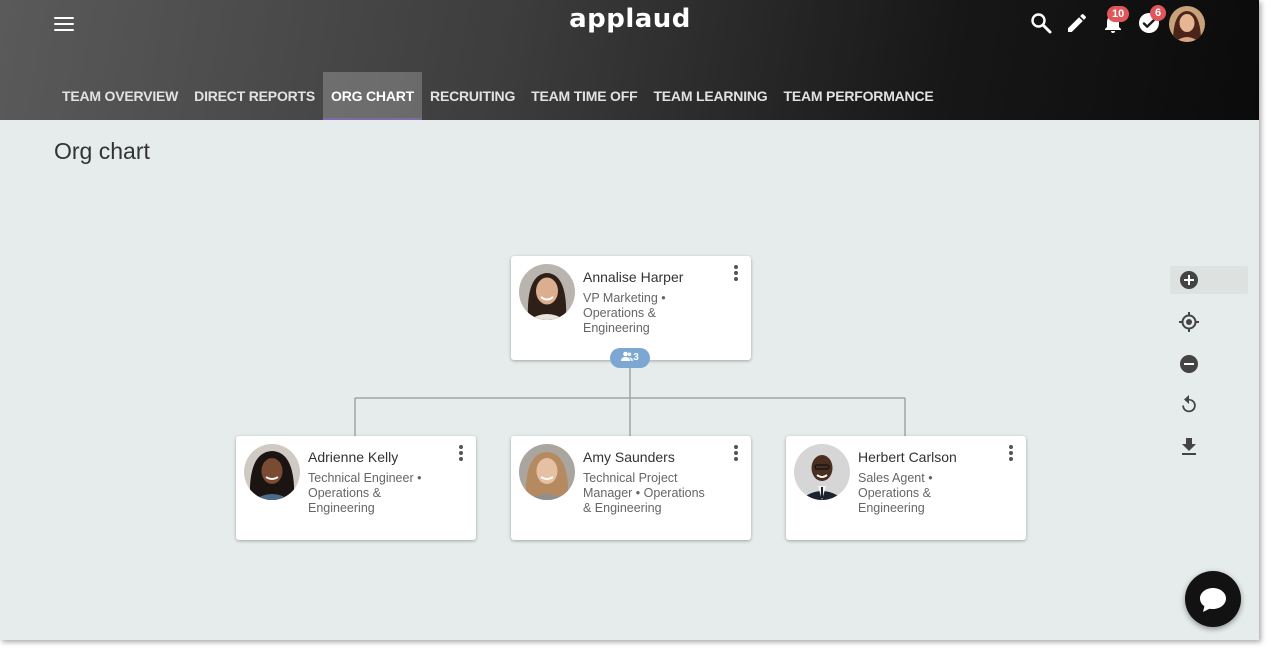 The height and width of the screenshot is (654, 1274). I want to click on reports-count: 3, so click(636, 357).